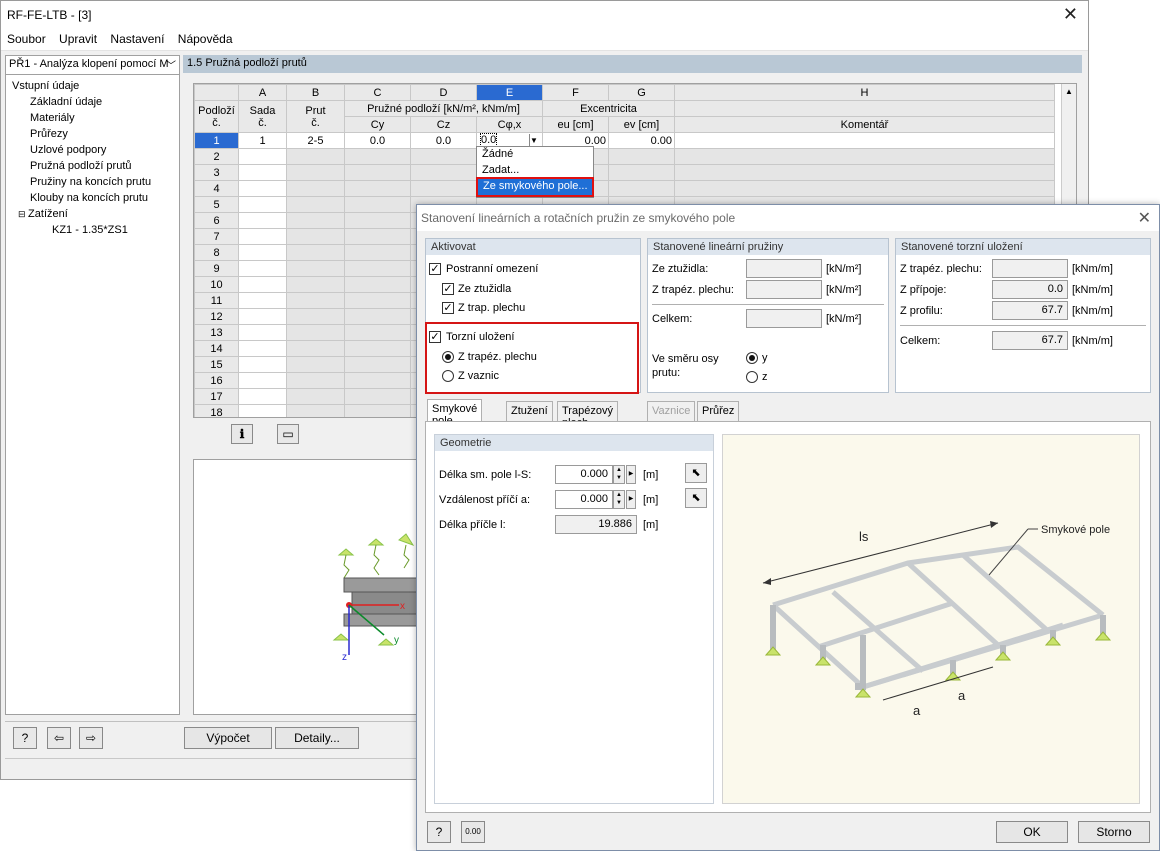  Describe the element at coordinates (377, 140) in the screenshot. I see `cell-cy: 0.0` at that location.